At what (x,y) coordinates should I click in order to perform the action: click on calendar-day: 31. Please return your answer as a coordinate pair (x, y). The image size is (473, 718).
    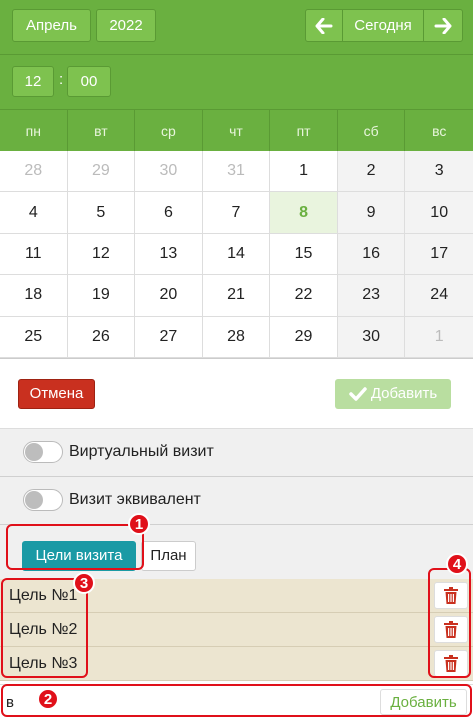
    Looking at the image, I should click on (236, 172).